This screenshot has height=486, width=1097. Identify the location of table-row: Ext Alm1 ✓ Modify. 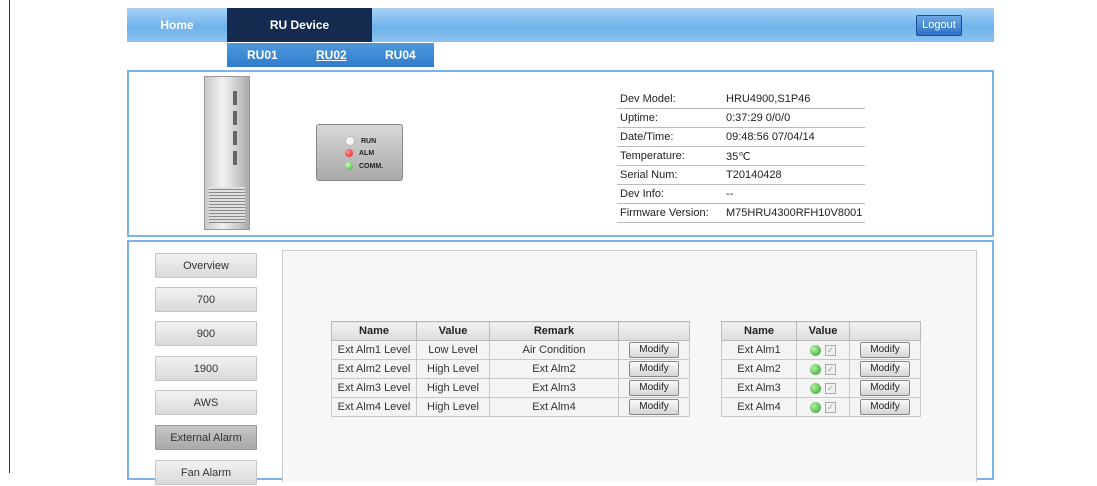
(821, 350).